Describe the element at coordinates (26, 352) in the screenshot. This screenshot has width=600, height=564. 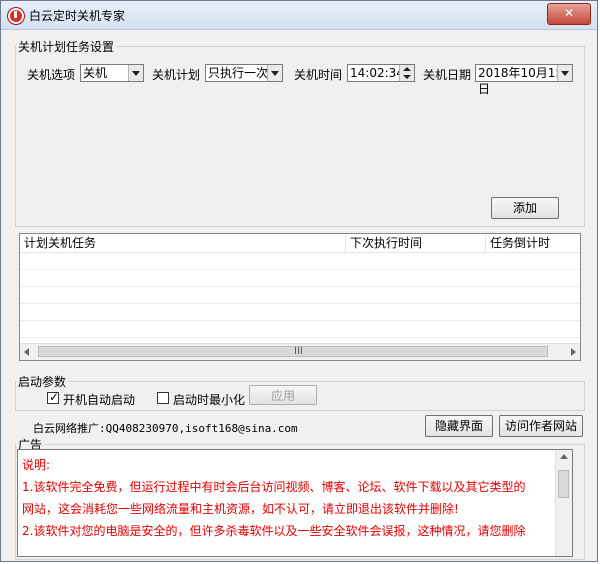
I see `scroll-left-icon` at that location.